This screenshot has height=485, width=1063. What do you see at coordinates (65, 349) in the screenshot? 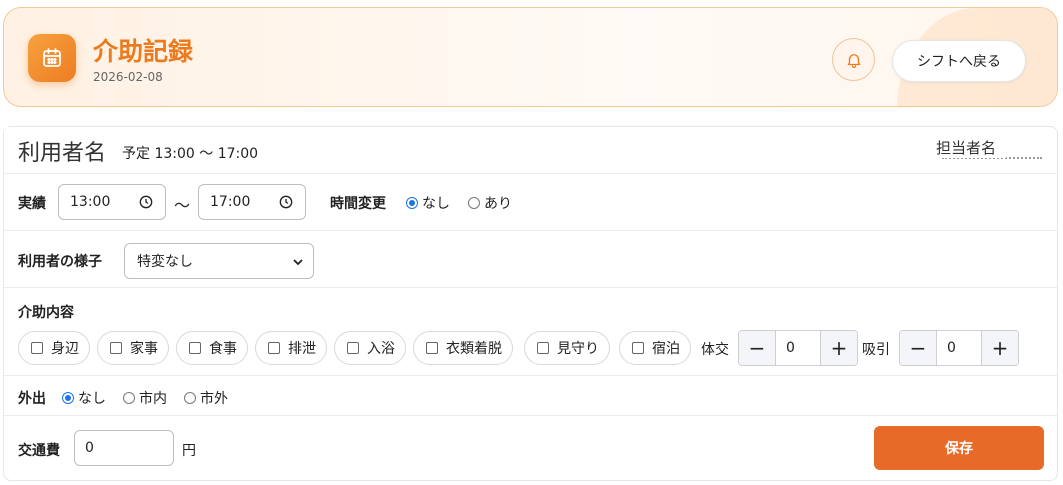
I see `chip-label: 身辺` at bounding box center [65, 349].